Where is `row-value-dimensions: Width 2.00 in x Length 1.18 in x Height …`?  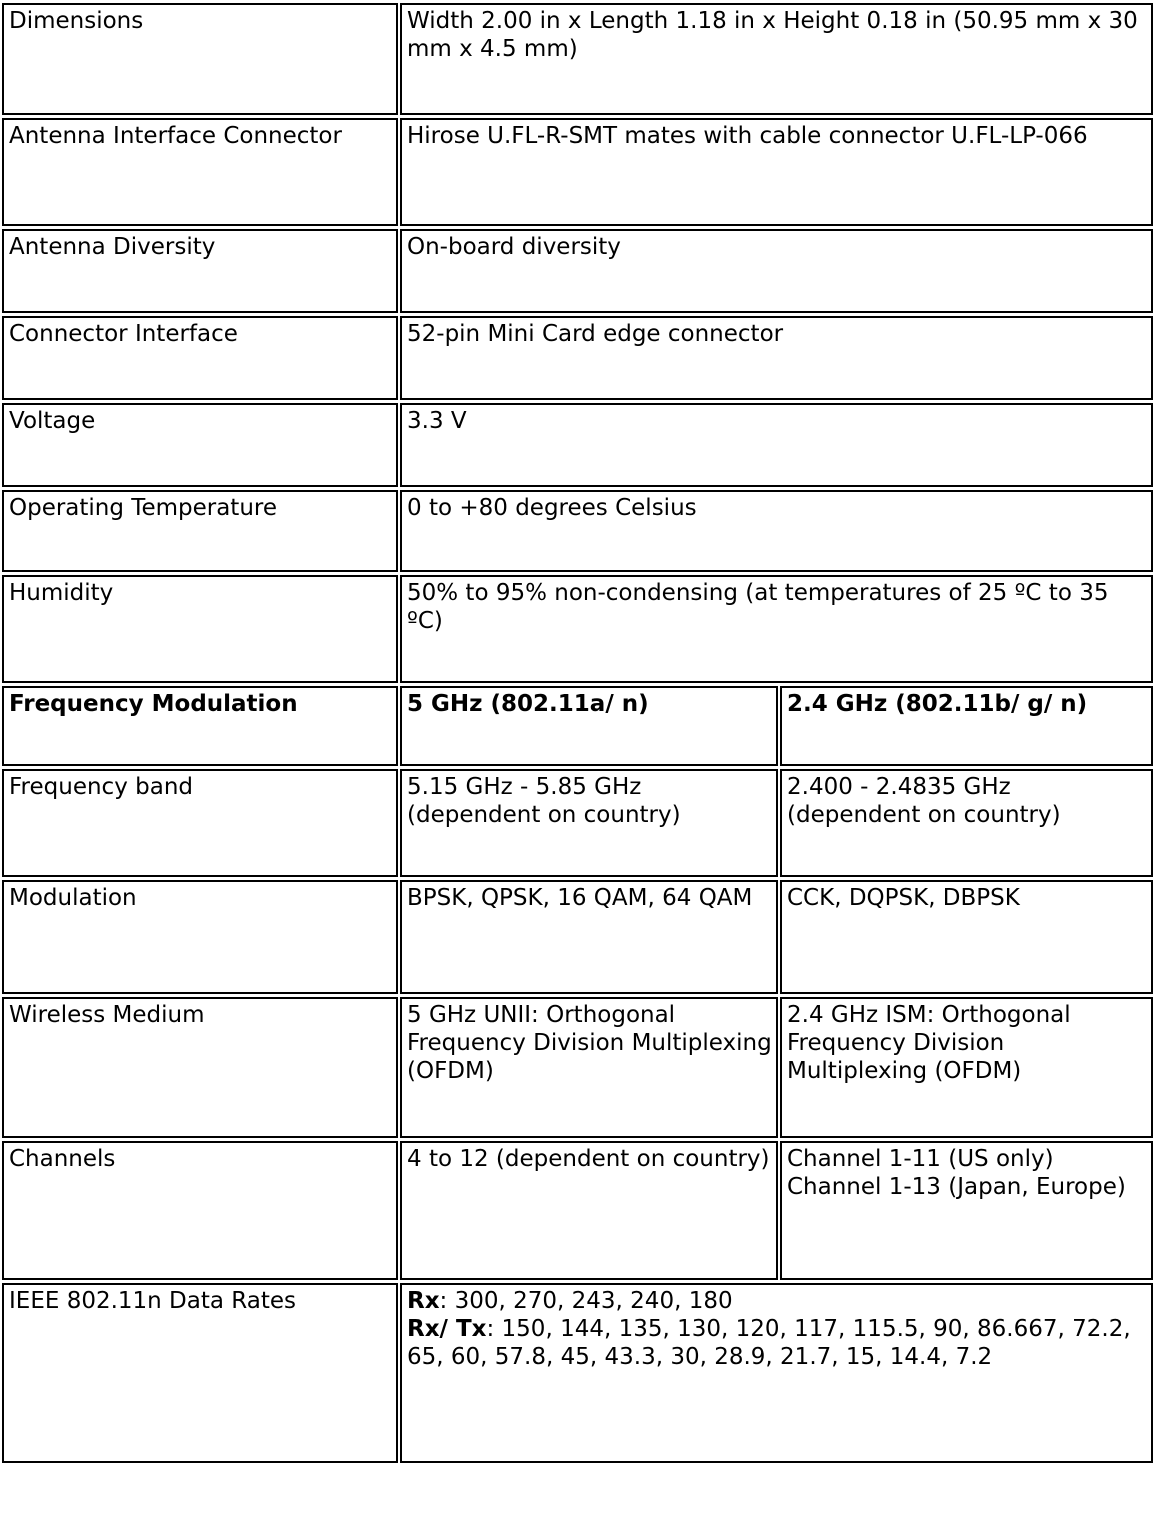 row-value-dimensions: Width 2.00 in x Length 1.18 in x Height … is located at coordinates (777, 59).